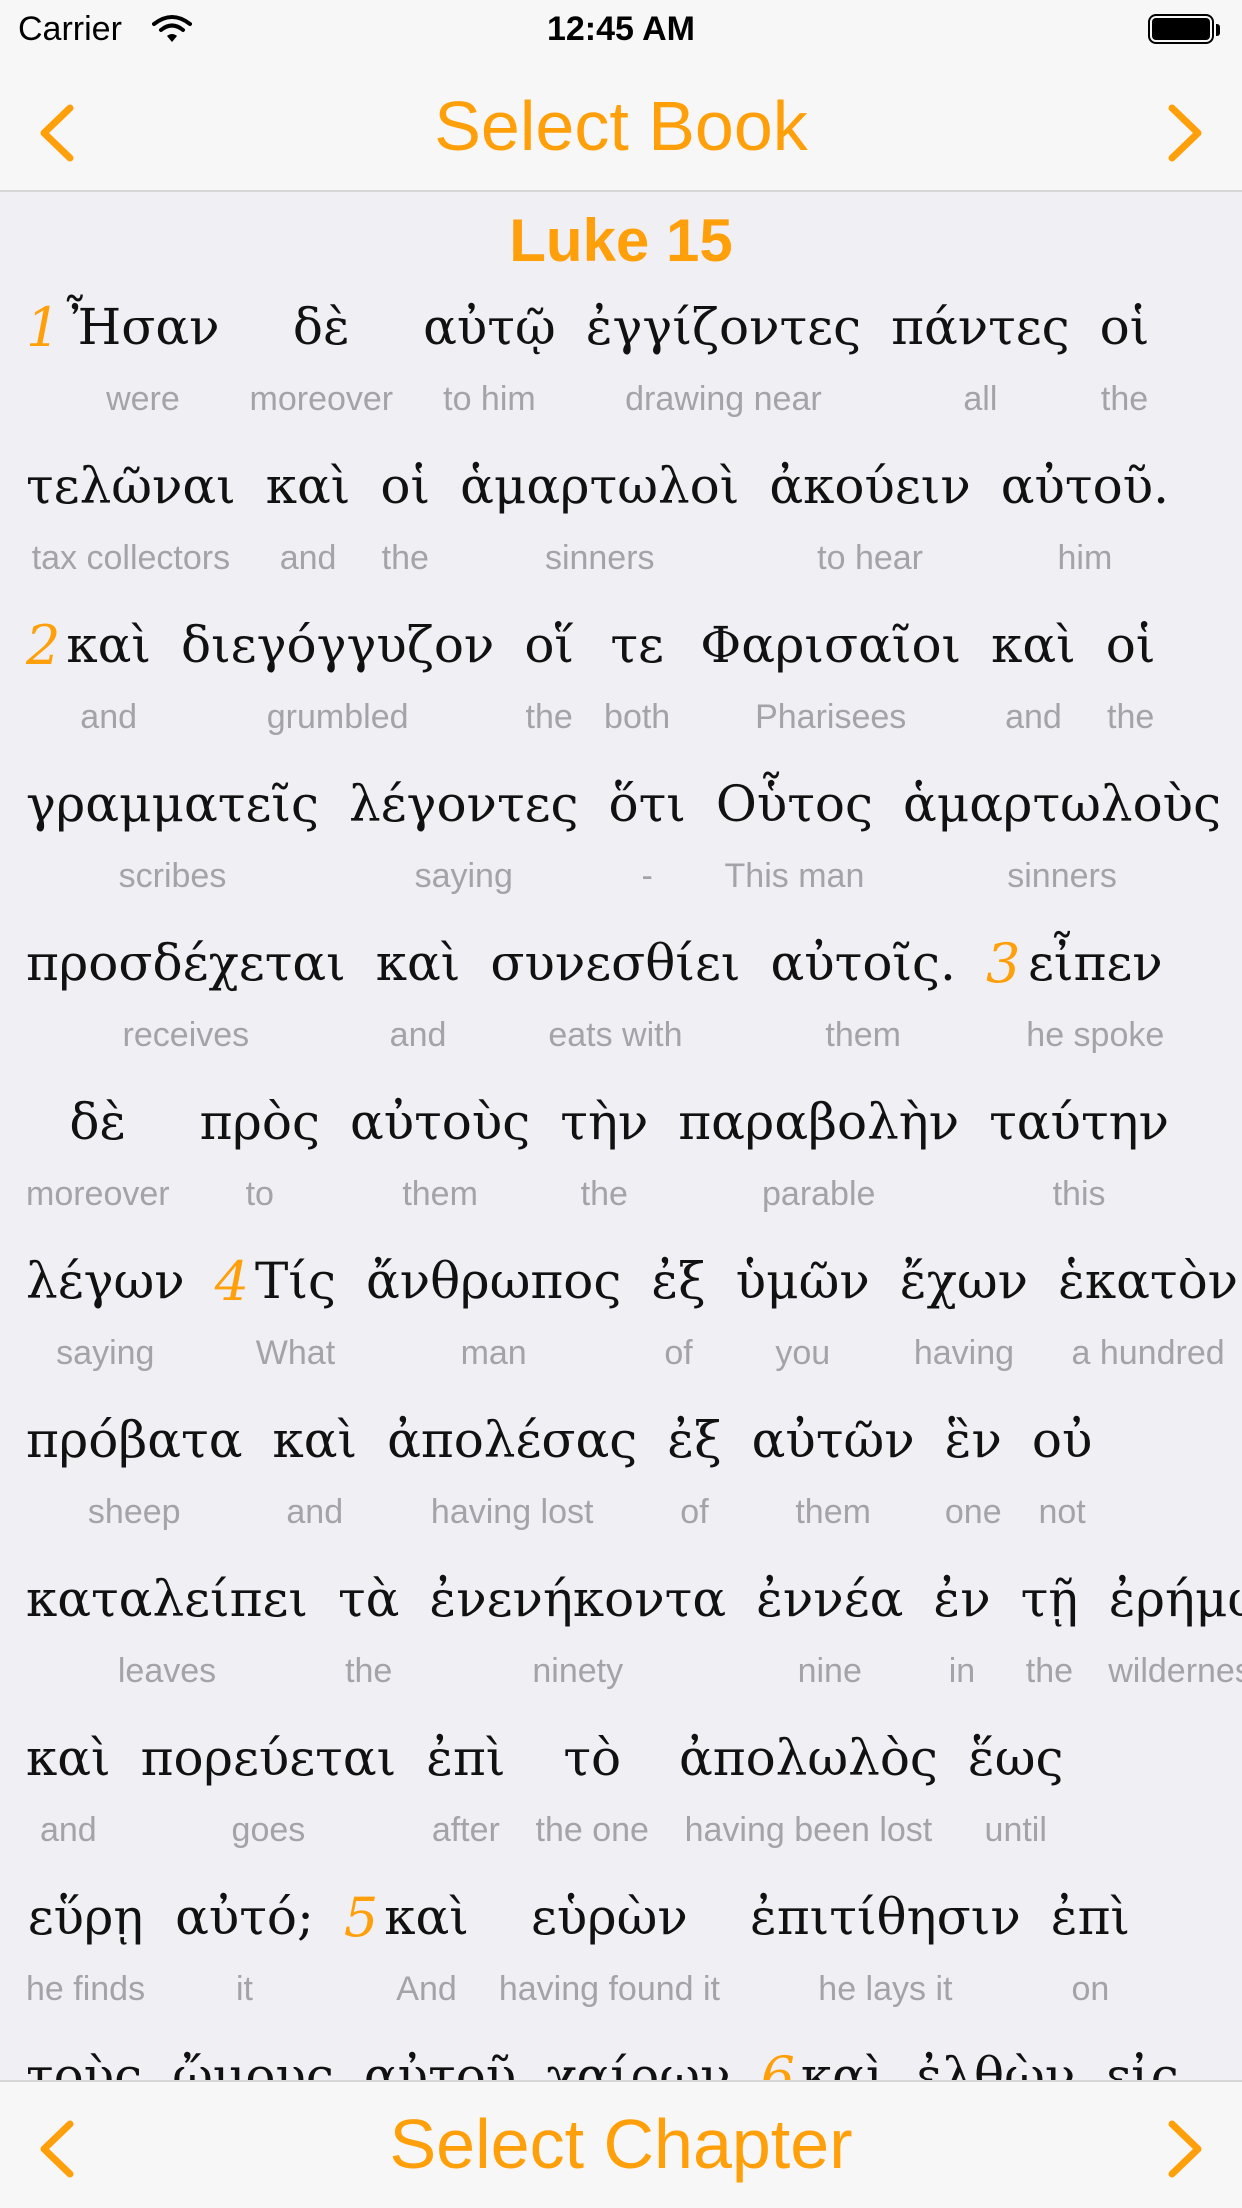 This screenshot has width=1242, height=2208. Describe the element at coordinates (43, 645) in the screenshot. I see `verse-number: 2` at that location.